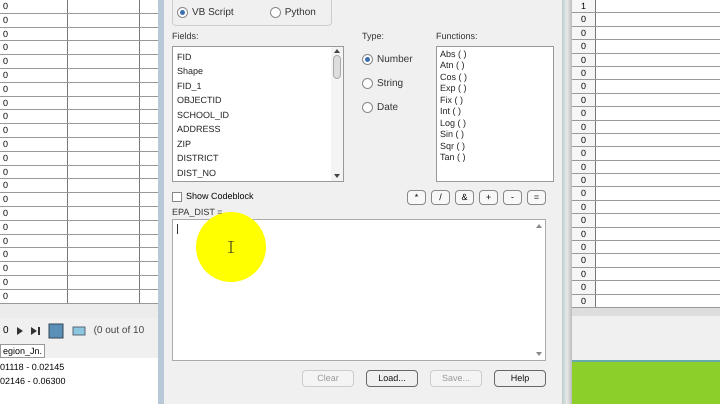  Describe the element at coordinates (300, 13) in the screenshot. I see `radio-label: Python` at that location.